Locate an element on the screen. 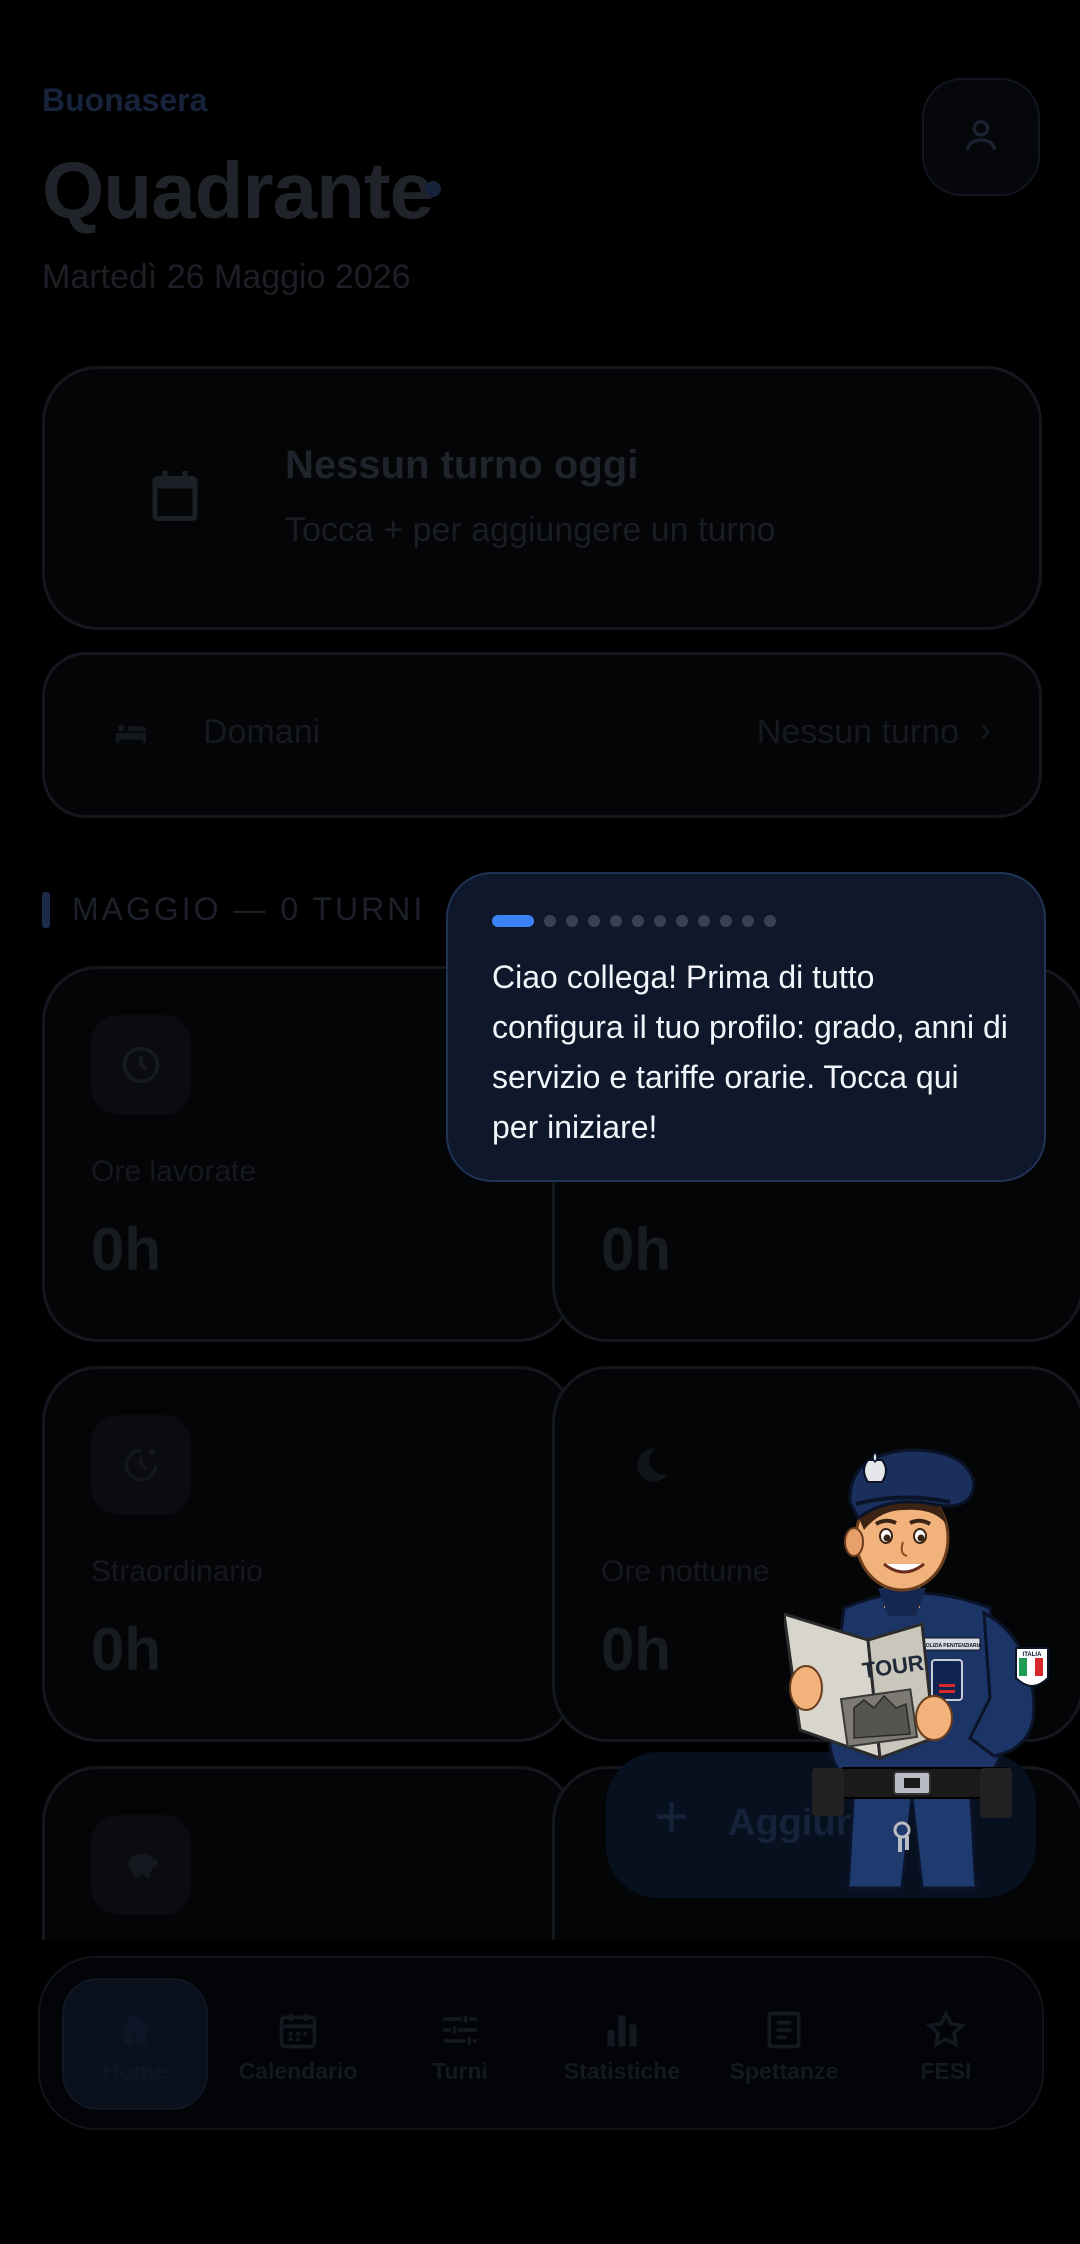  nav-item-calendario: Calendario is located at coordinates (298, 2046).